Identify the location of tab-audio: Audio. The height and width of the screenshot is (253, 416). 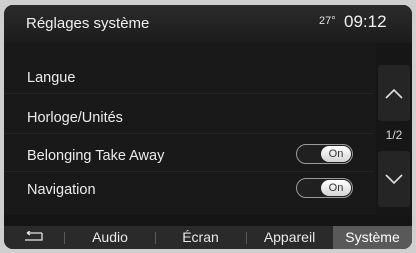
(110, 237).